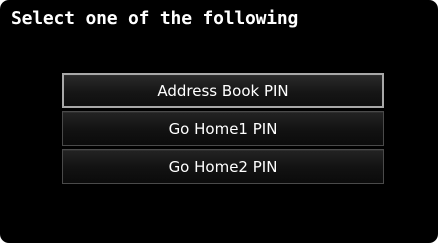  What do you see at coordinates (155, 18) in the screenshot?
I see `screen-title: Select one of the following` at bounding box center [155, 18].